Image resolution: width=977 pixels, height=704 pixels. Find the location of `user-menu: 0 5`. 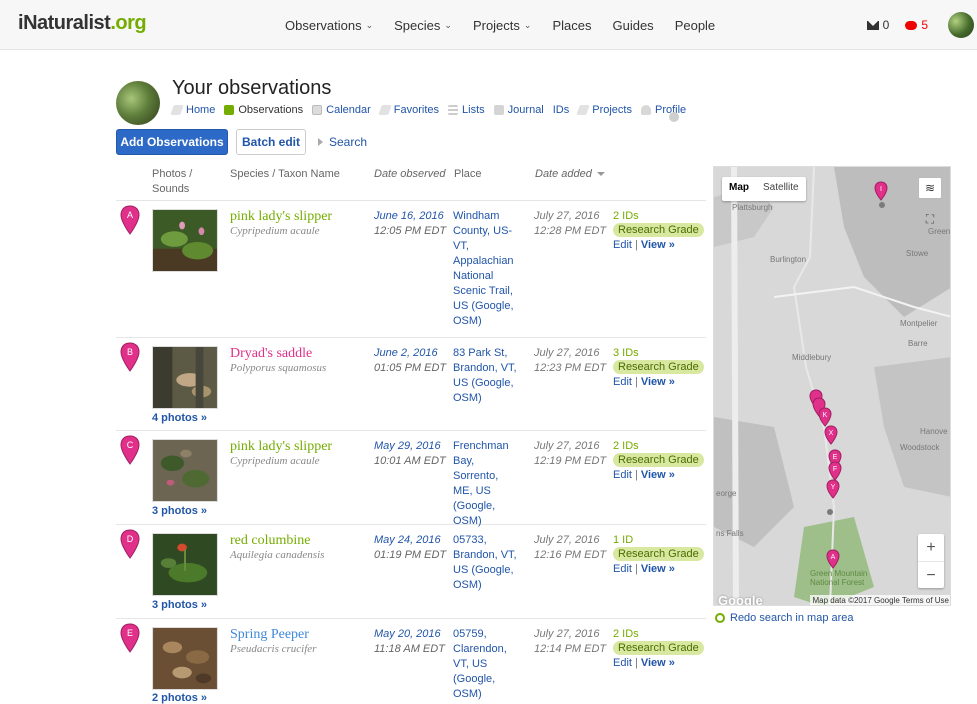

user-menu: 0 5 is located at coordinates (921, 25).